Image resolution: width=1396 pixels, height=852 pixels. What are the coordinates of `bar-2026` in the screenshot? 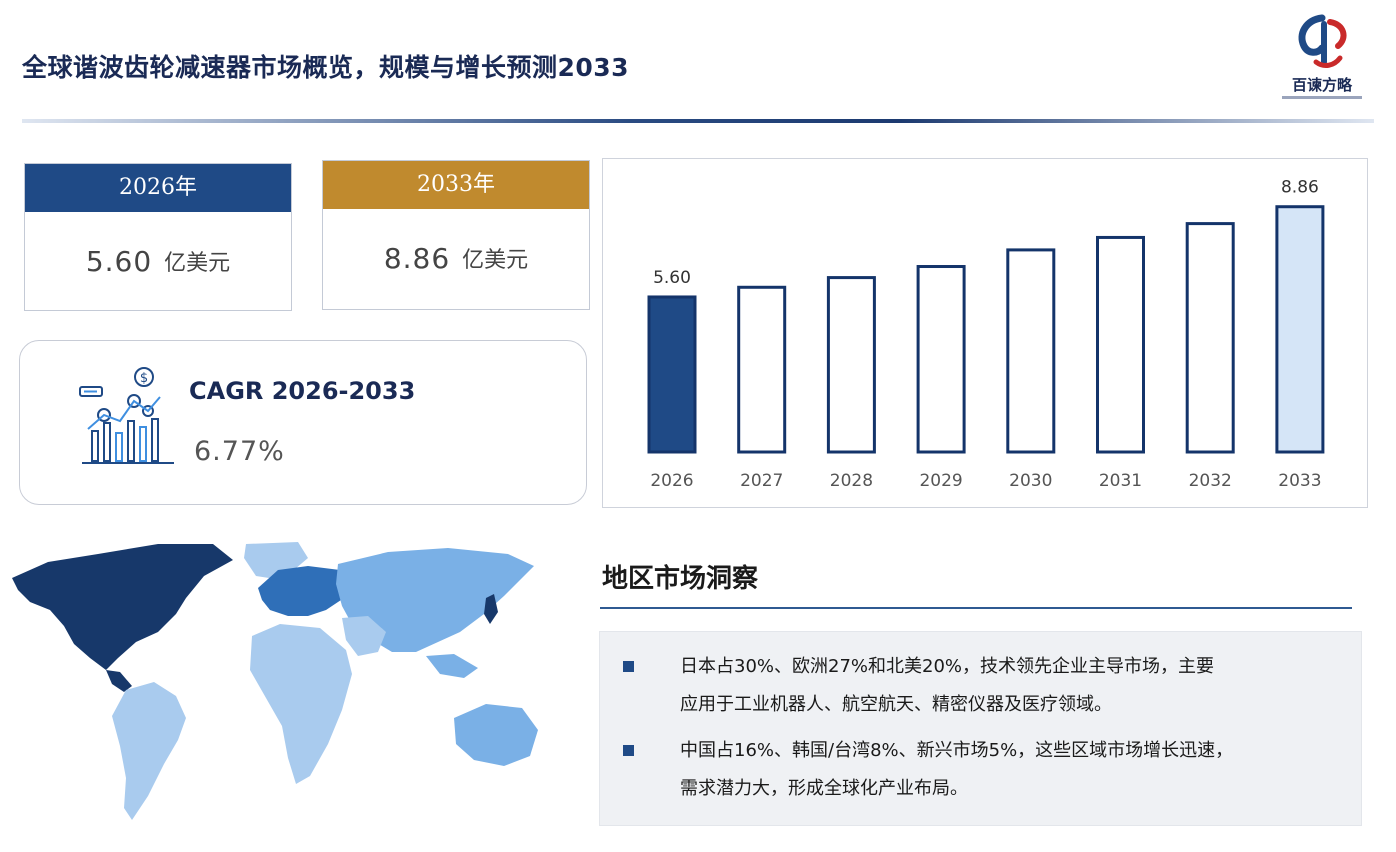 It's located at (672, 374).